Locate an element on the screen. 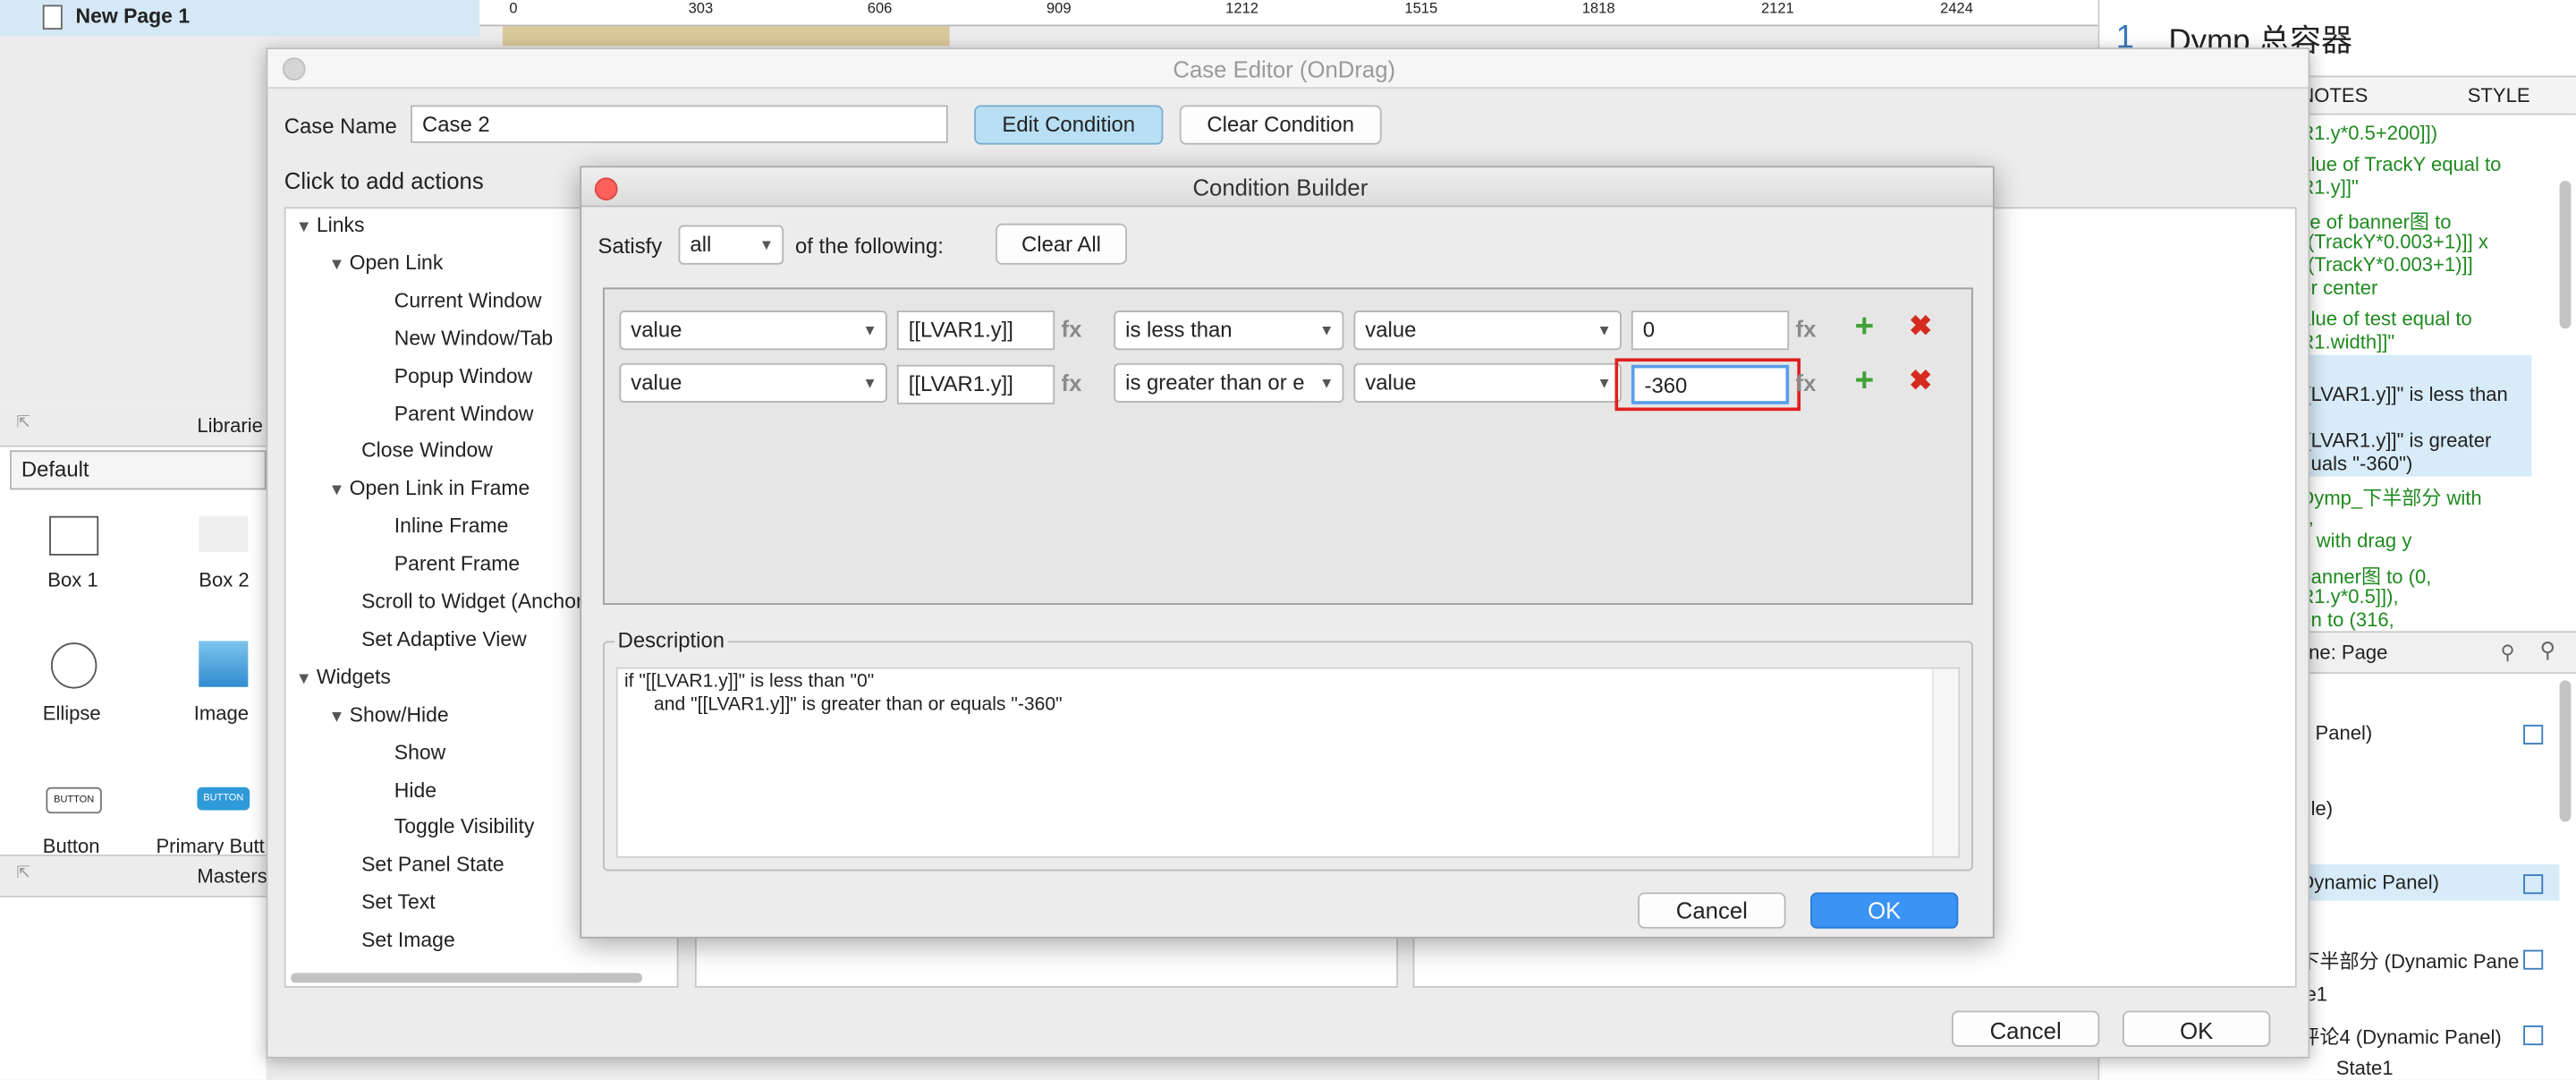 This screenshot has height=1080, width=2576. ok-button: OK is located at coordinates (1884, 911).